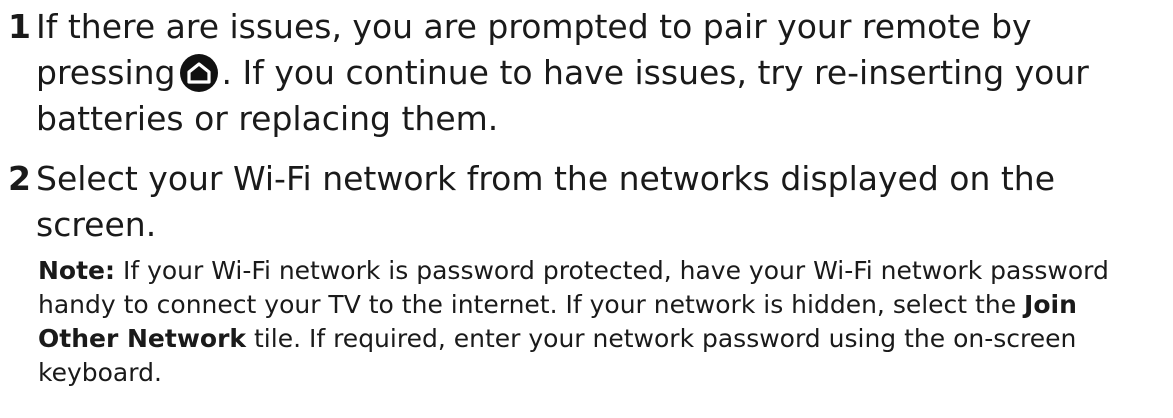 The image size is (1173, 418). What do you see at coordinates (198, 73) in the screenshot?
I see `home-icon` at bounding box center [198, 73].